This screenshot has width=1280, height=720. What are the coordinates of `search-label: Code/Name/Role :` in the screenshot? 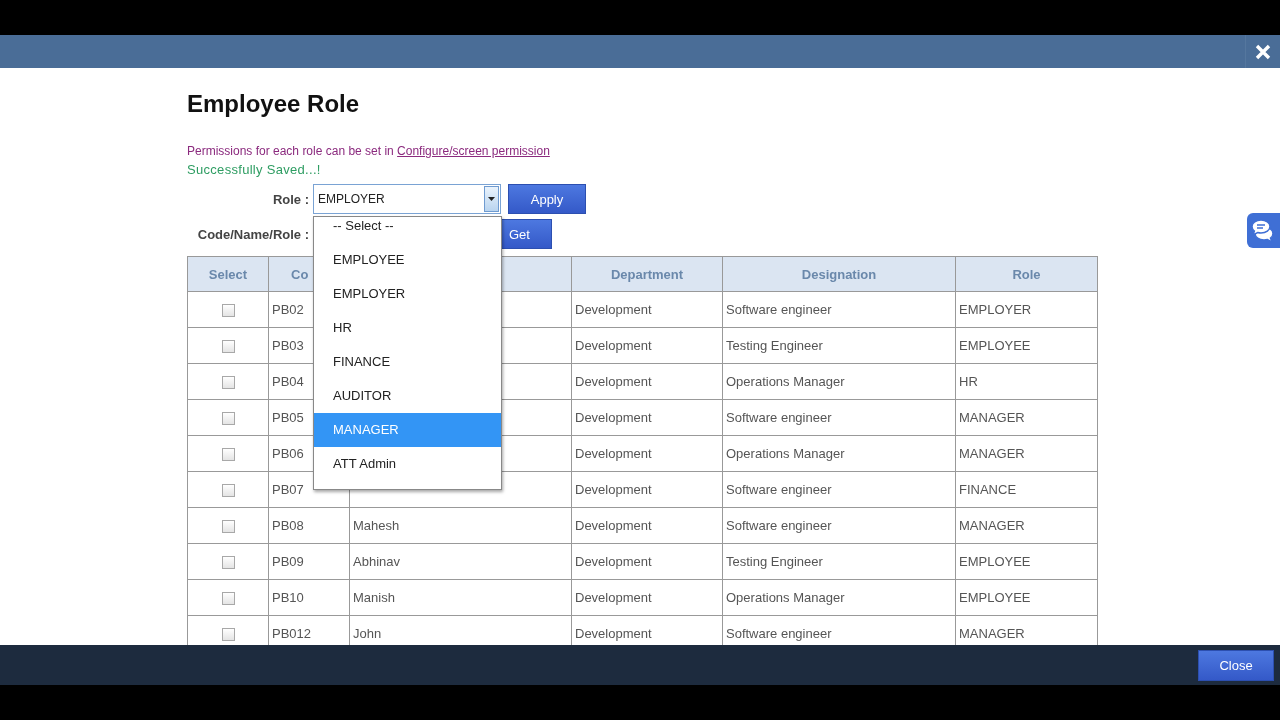 It's located at (253, 234).